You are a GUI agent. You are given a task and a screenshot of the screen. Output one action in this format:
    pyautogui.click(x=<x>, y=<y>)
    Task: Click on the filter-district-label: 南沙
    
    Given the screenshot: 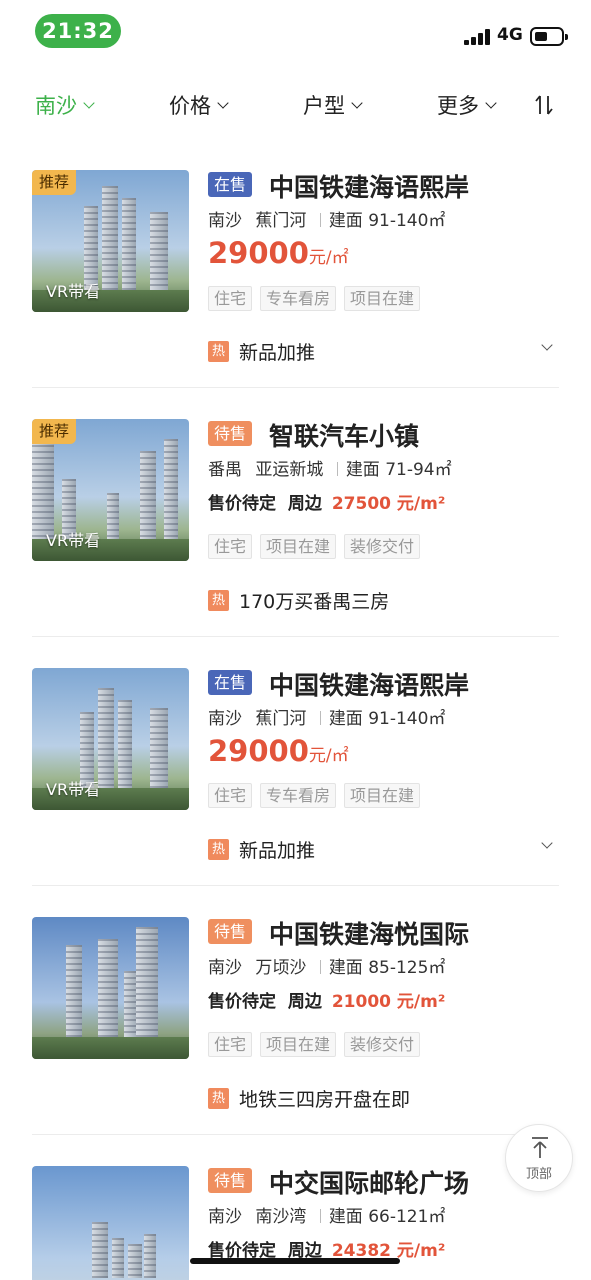 What is the action you would take?
    pyautogui.click(x=56, y=106)
    